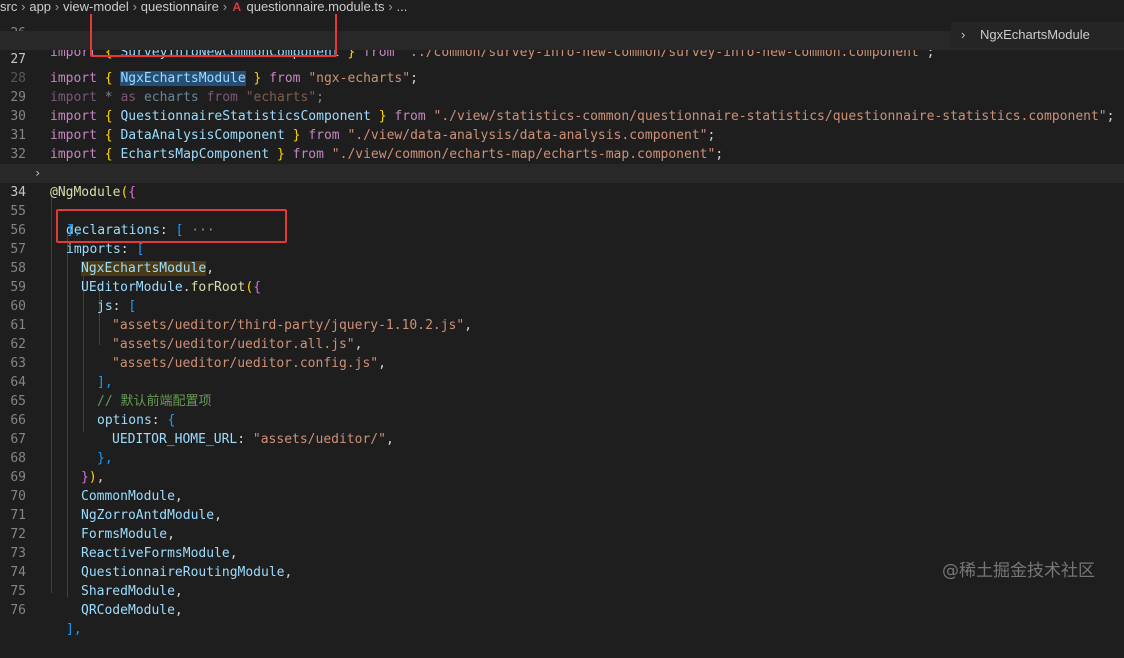 The image size is (1124, 658). What do you see at coordinates (96, 7) in the screenshot?
I see `breadcrumb-item-view-model: view-model` at bounding box center [96, 7].